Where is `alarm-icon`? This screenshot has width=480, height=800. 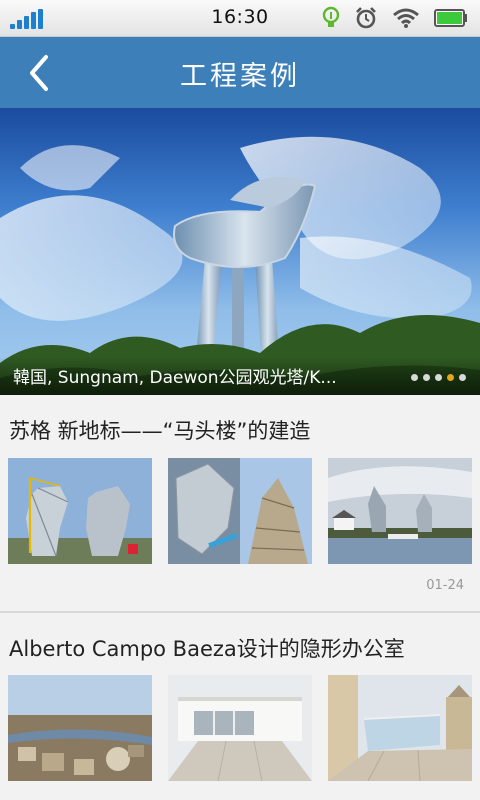
alarm-icon is located at coordinates (366, 18).